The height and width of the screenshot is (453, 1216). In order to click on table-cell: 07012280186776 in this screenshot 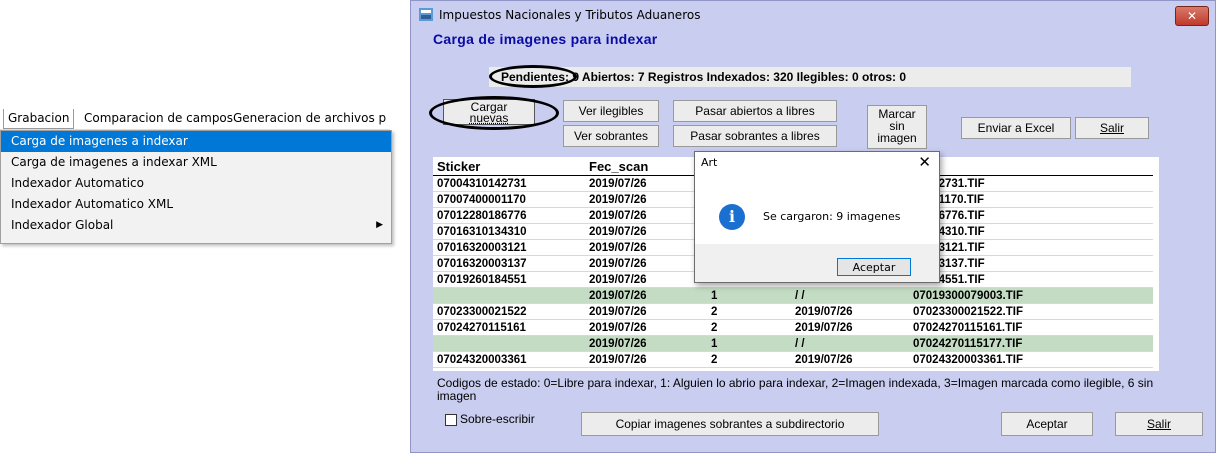, I will do `click(509, 215)`.